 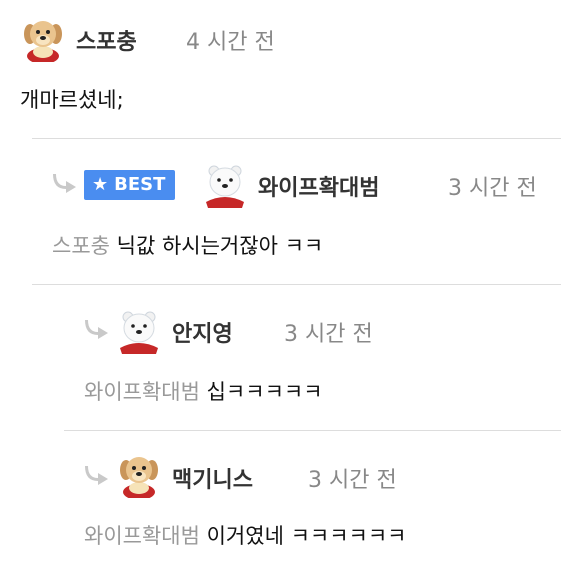 What do you see at coordinates (306, 536) in the screenshot?
I see `comment-text: 이거였네 ㅋㅋㅋㅋㅋㅋ` at bounding box center [306, 536].